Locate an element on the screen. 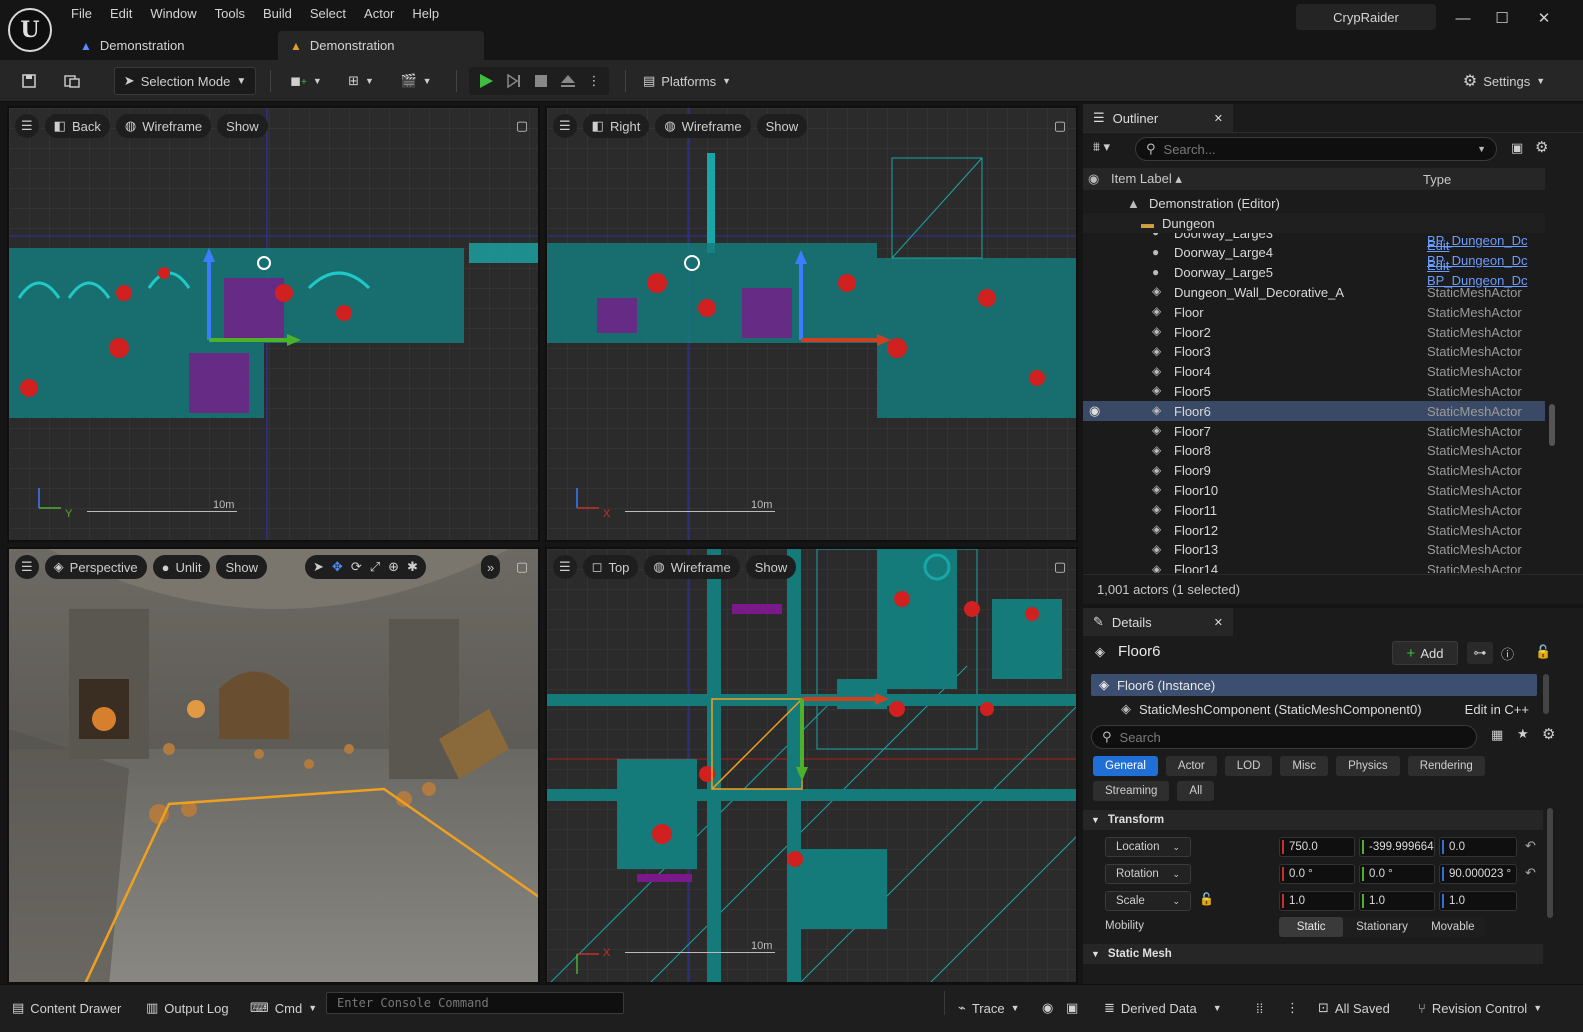 The image size is (1583, 1032). scale-icon: ⤢ is located at coordinates (375, 567).